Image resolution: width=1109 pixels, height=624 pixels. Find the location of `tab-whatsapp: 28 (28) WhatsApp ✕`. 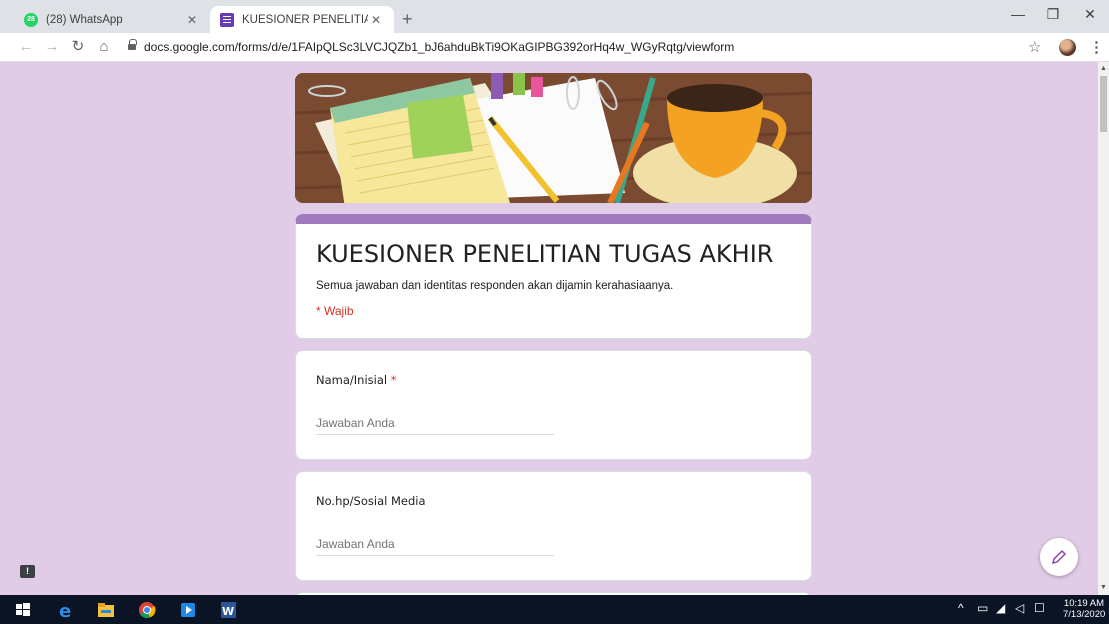

tab-whatsapp: 28 (28) WhatsApp ✕ is located at coordinates (112, 19).